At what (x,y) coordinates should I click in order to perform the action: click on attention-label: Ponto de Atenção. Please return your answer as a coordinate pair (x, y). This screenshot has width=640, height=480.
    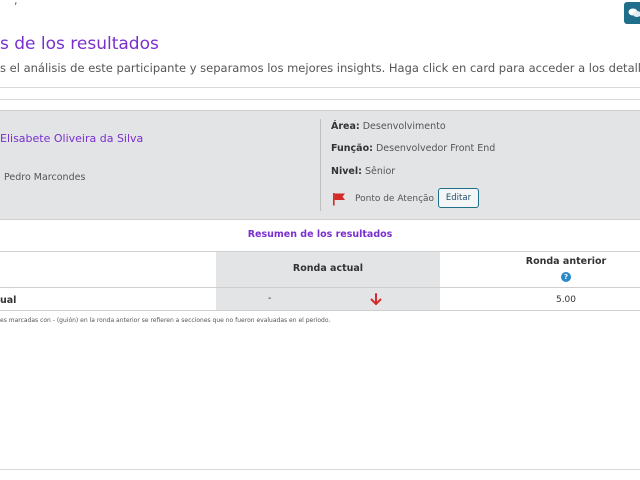
    Looking at the image, I should click on (395, 199).